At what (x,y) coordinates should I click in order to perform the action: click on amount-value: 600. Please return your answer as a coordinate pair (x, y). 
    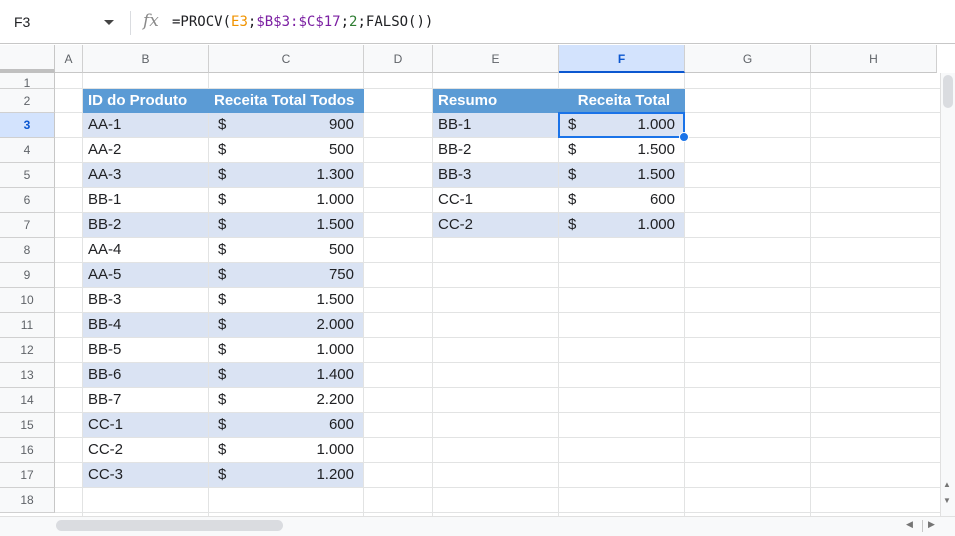
    Looking at the image, I should click on (341, 424).